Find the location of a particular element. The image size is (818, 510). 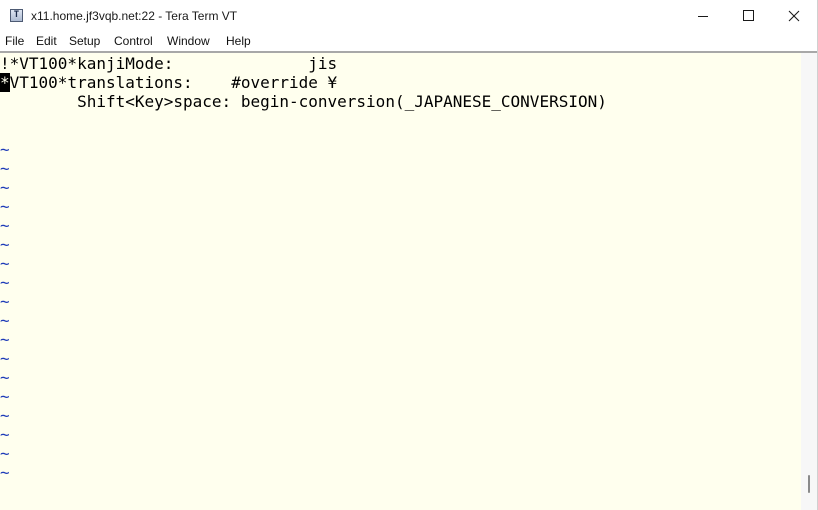

maximize-button is located at coordinates (749, 16).